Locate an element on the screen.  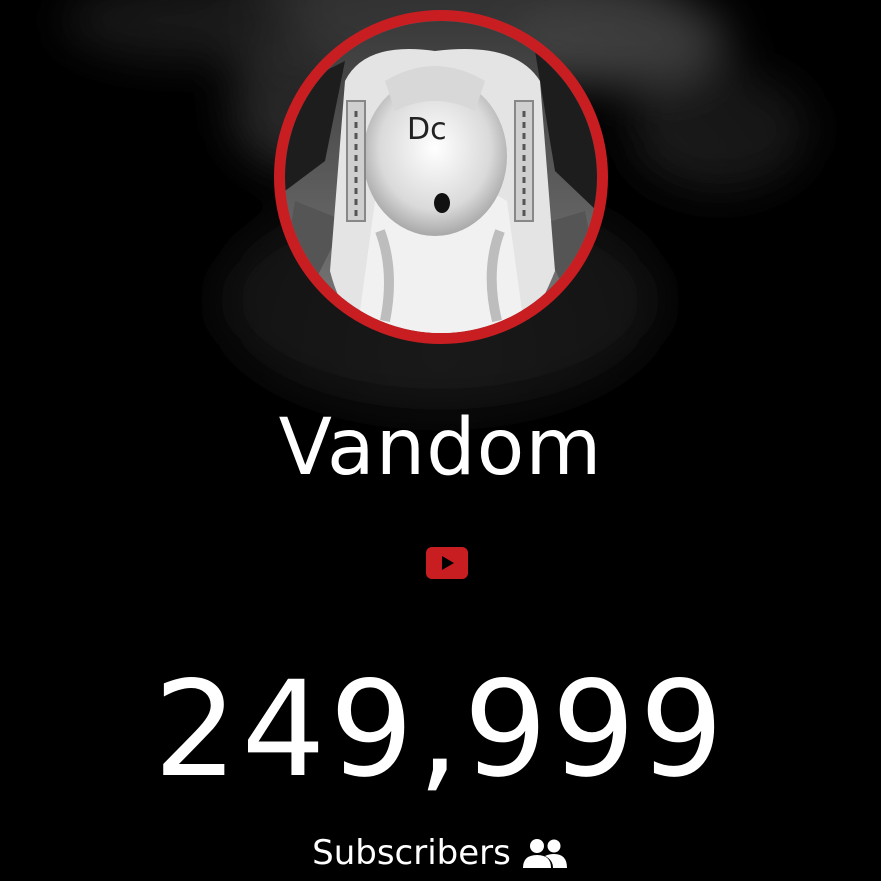
subscribers-label-row: Subscribers is located at coordinates (440, 853).